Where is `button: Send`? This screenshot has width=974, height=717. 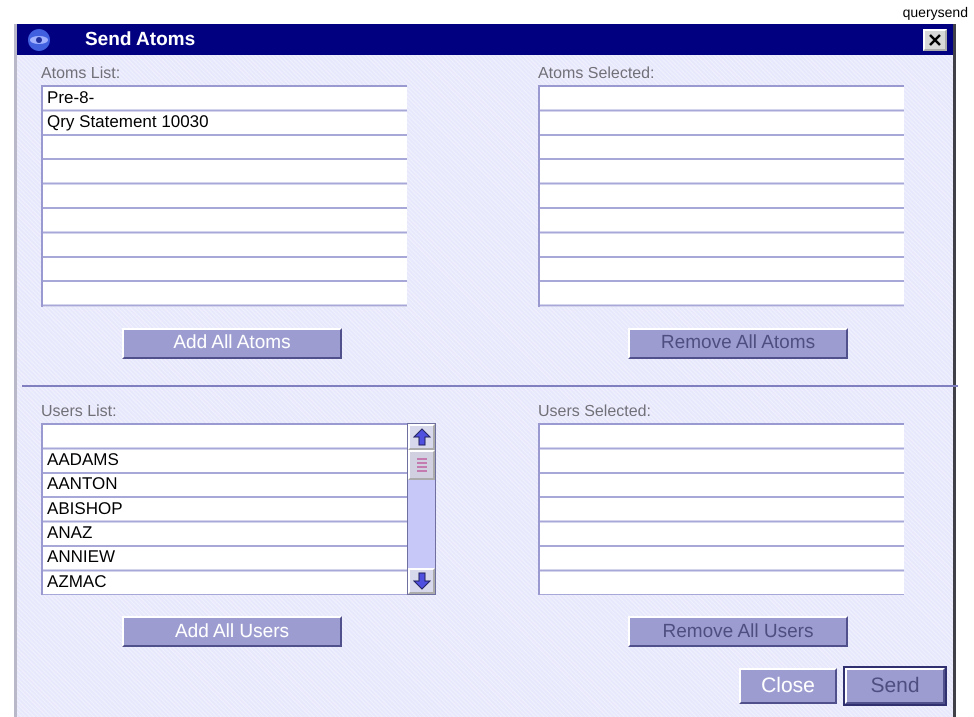 button: Send is located at coordinates (895, 686).